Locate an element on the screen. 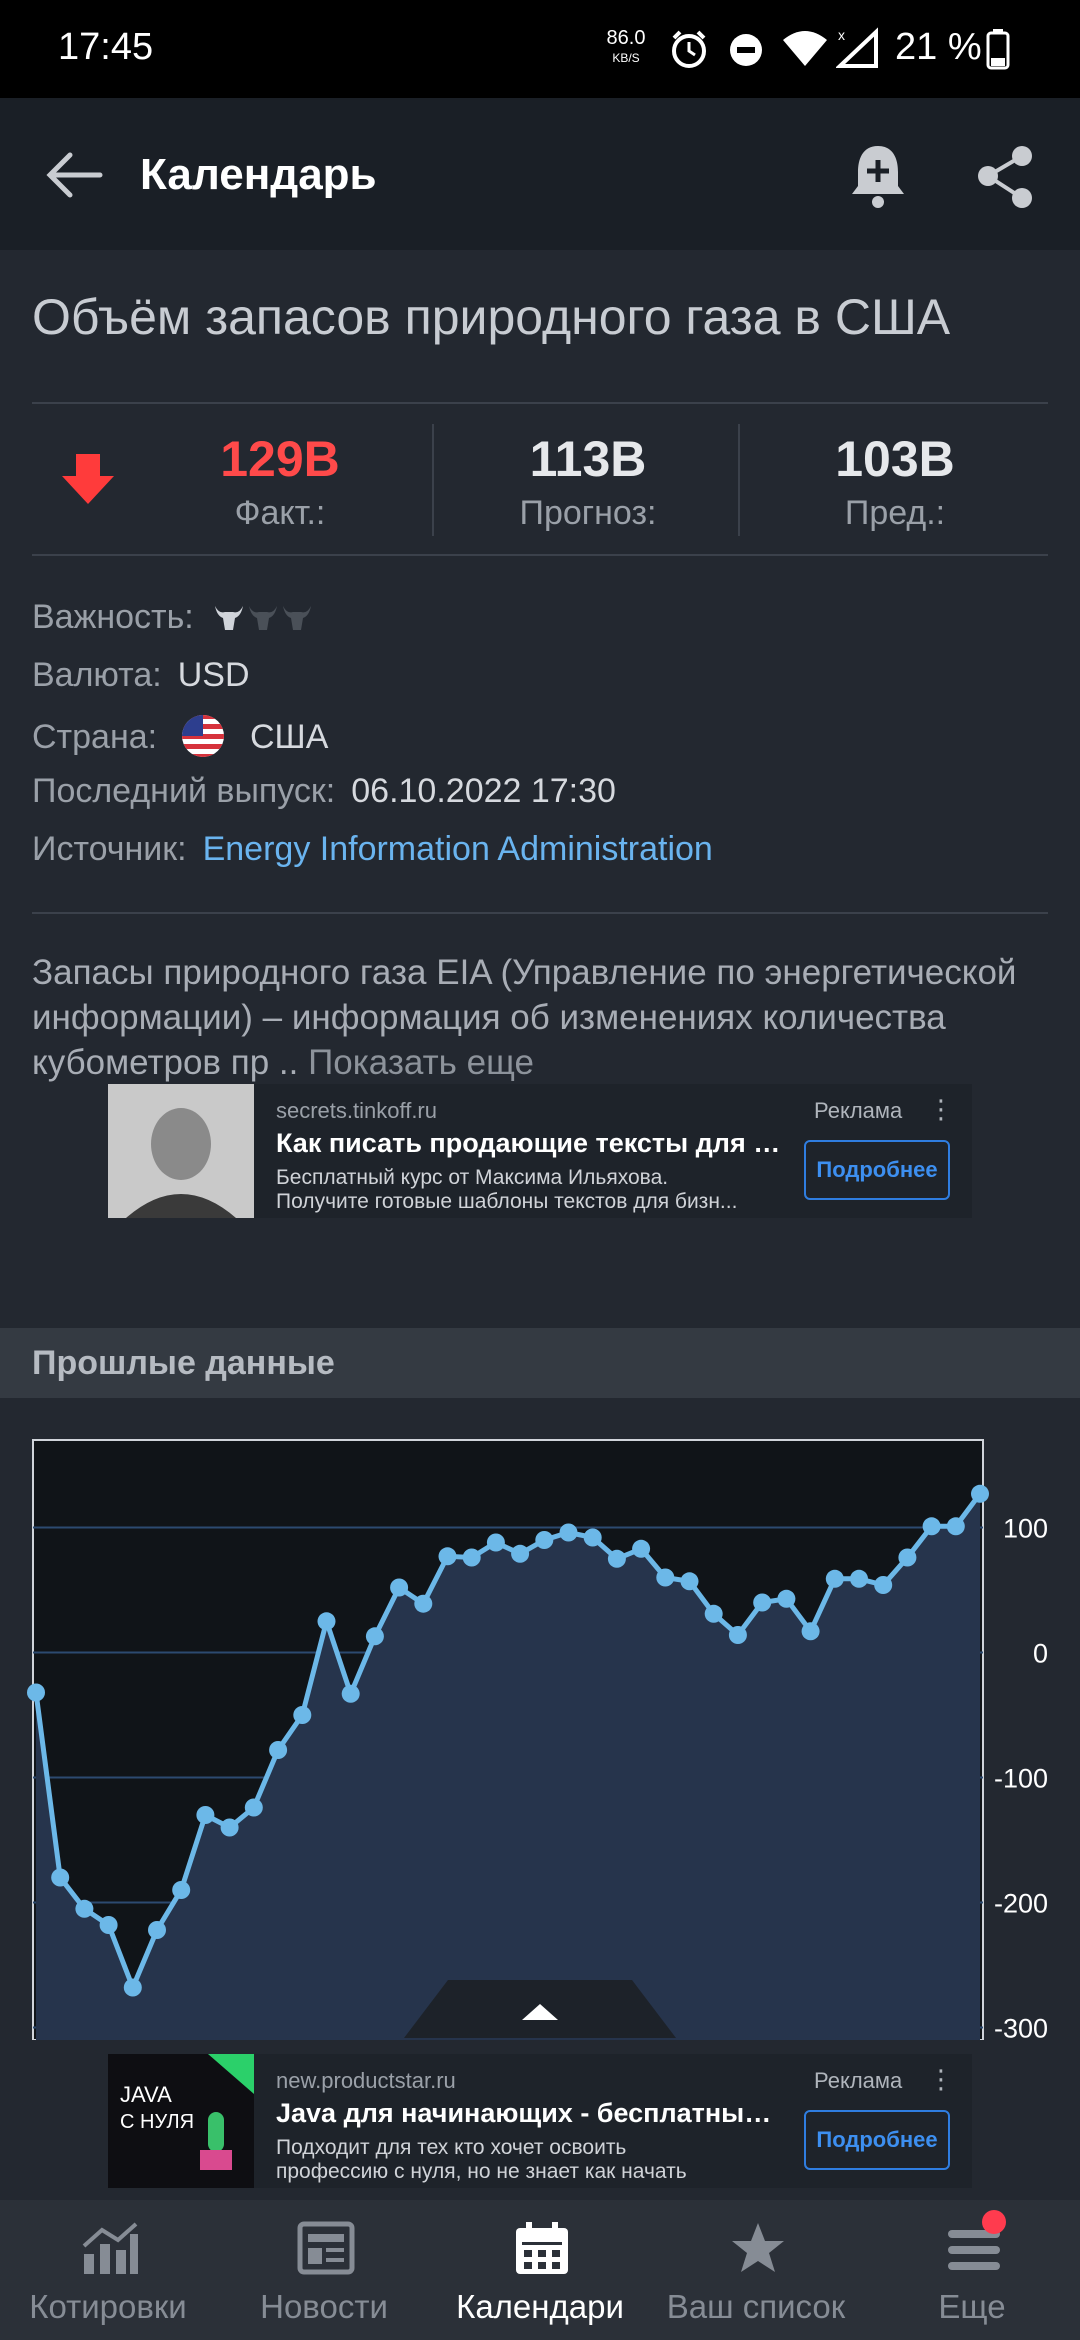 The width and height of the screenshot is (1080, 2340). country-row: Страна: США is located at coordinates (180, 736).